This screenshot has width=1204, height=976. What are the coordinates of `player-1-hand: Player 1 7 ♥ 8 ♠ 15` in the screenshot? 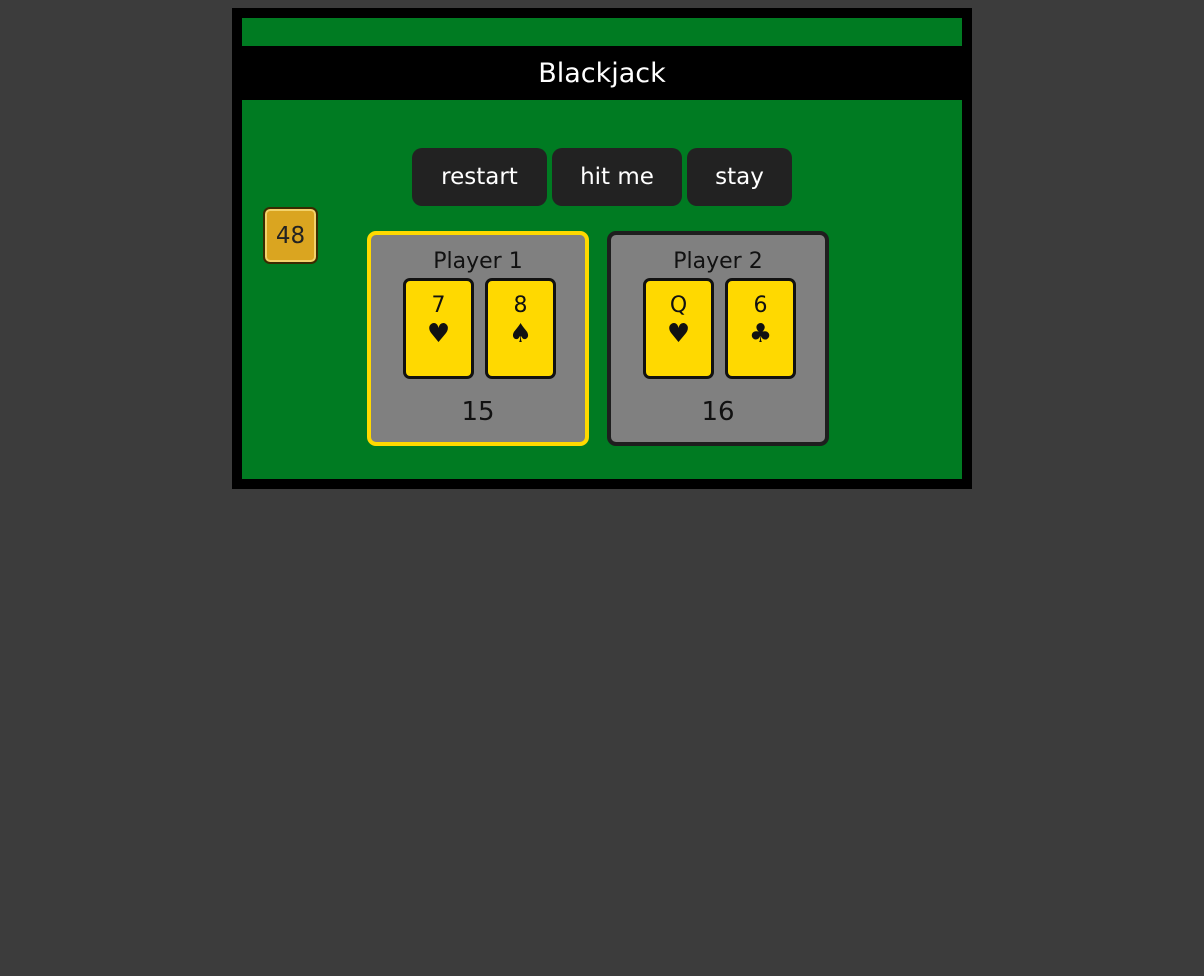 It's located at (478, 338).